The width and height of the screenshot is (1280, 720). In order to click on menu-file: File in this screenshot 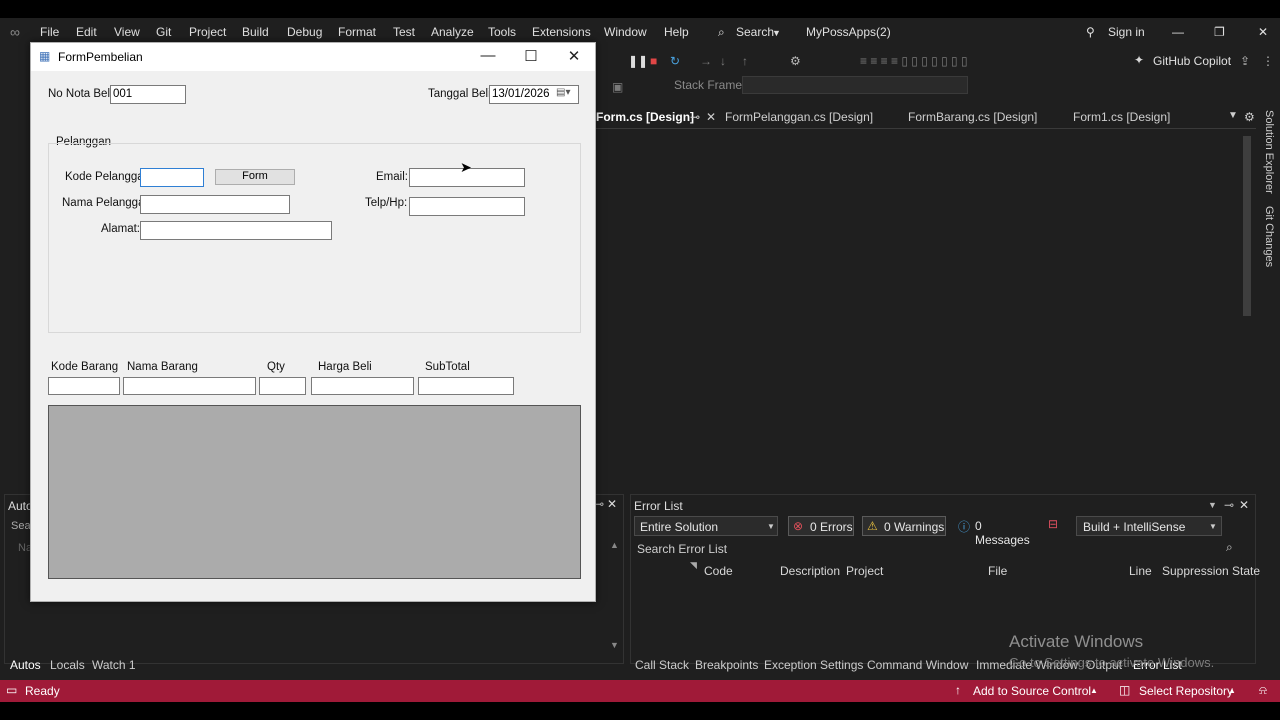, I will do `click(49, 32)`.